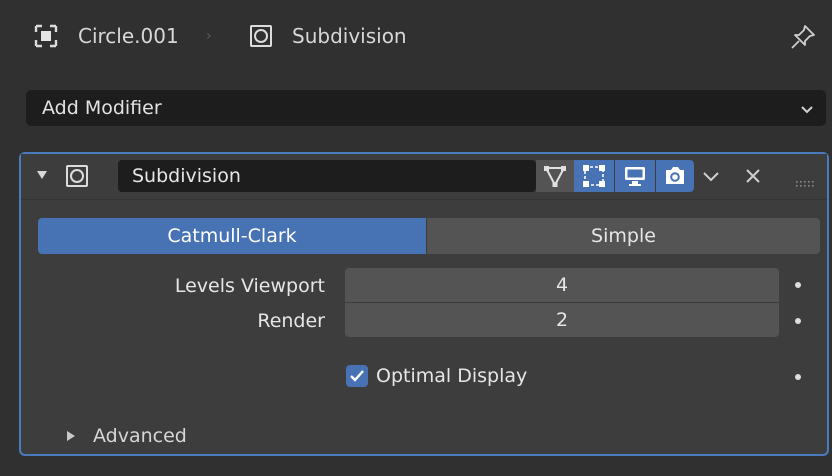  I want to click on expand-triangle-icon, so click(71, 436).